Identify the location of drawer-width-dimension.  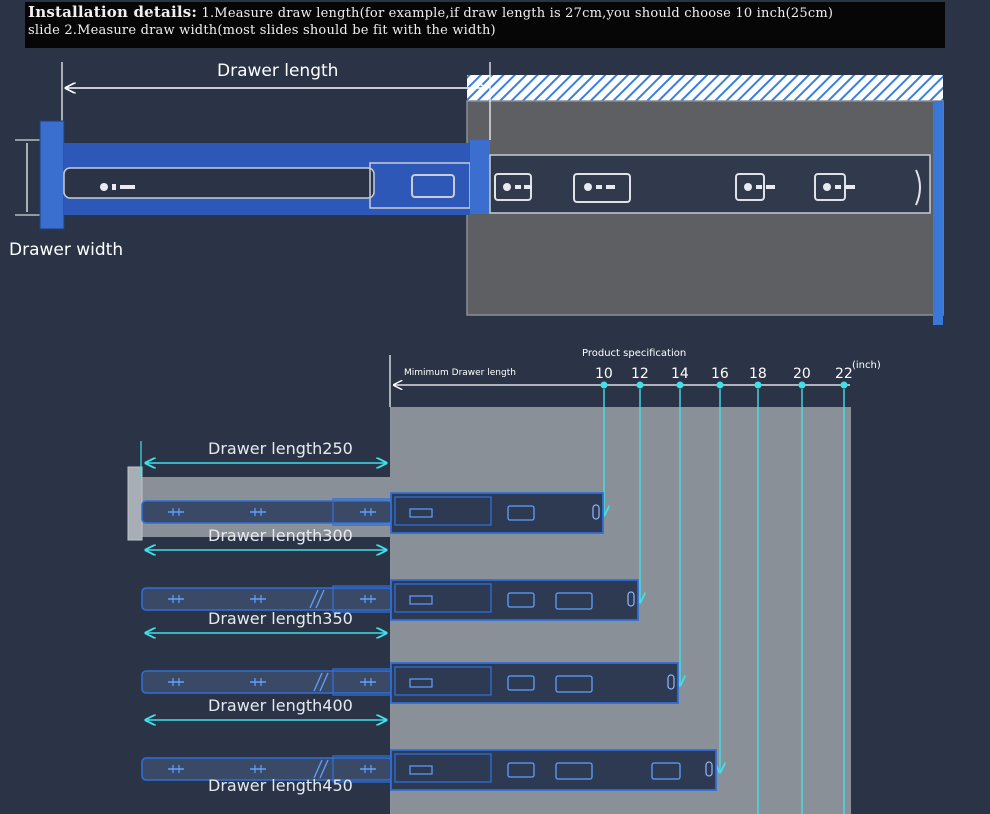
(27, 177).